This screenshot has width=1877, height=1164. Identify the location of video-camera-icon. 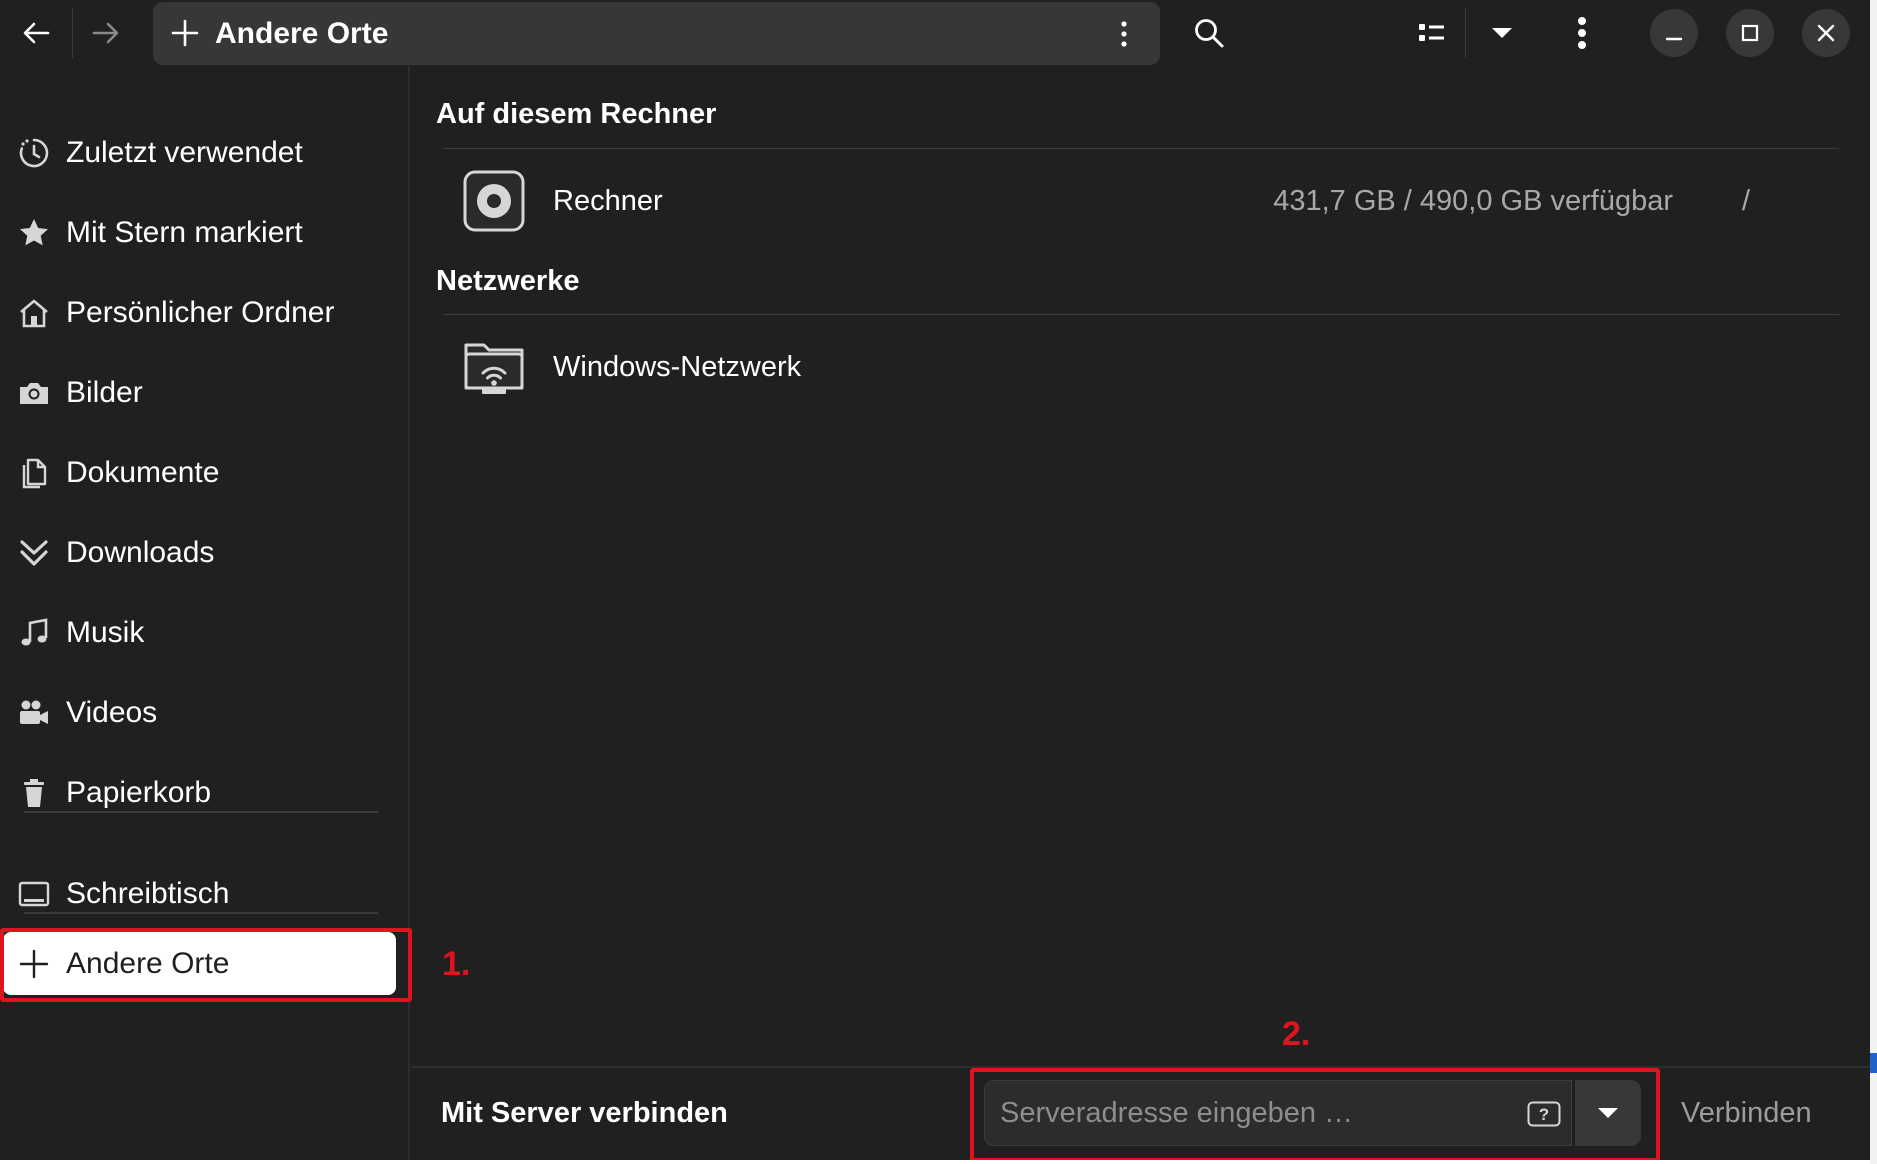
(34, 713).